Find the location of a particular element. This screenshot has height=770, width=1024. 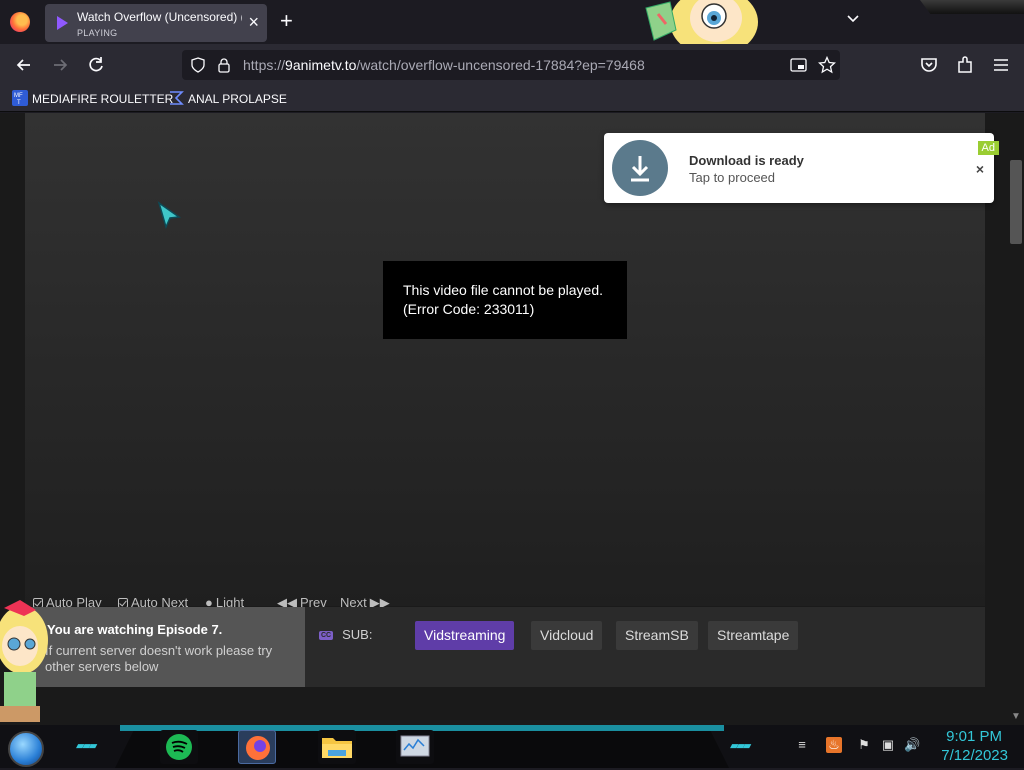

ad-badge: Ad is located at coordinates (988, 148).